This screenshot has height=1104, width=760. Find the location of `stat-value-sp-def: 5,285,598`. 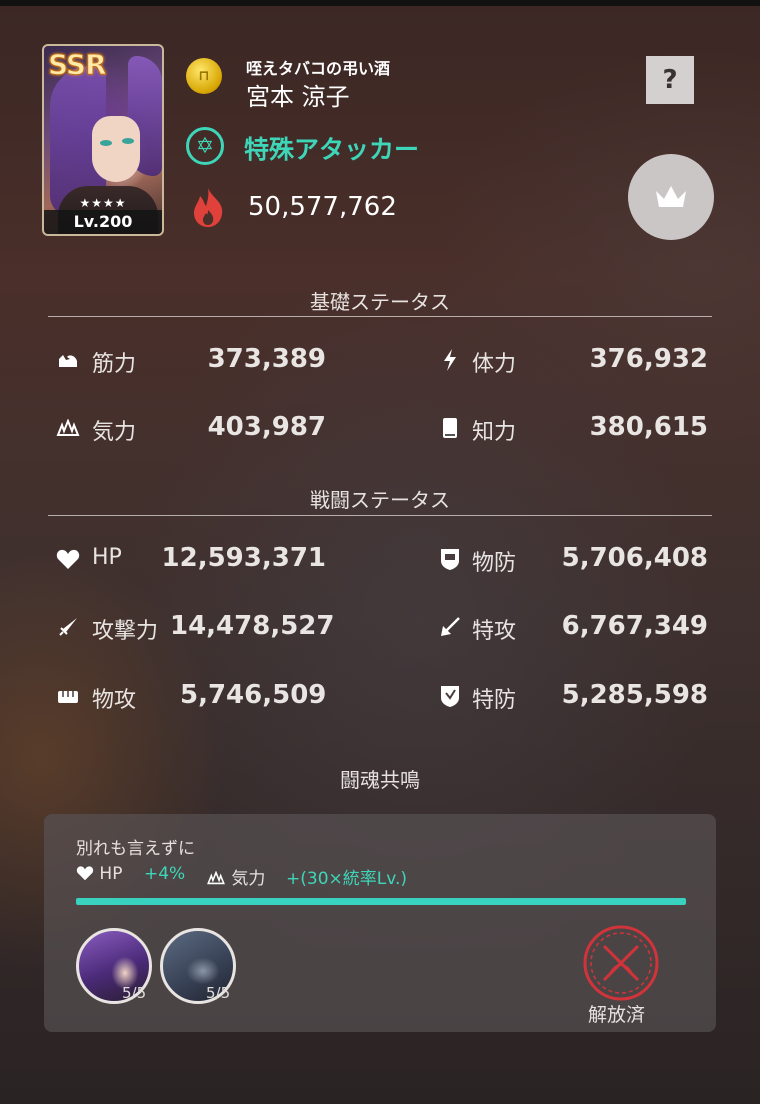

stat-value-sp-def: 5,285,598 is located at coordinates (634, 695).